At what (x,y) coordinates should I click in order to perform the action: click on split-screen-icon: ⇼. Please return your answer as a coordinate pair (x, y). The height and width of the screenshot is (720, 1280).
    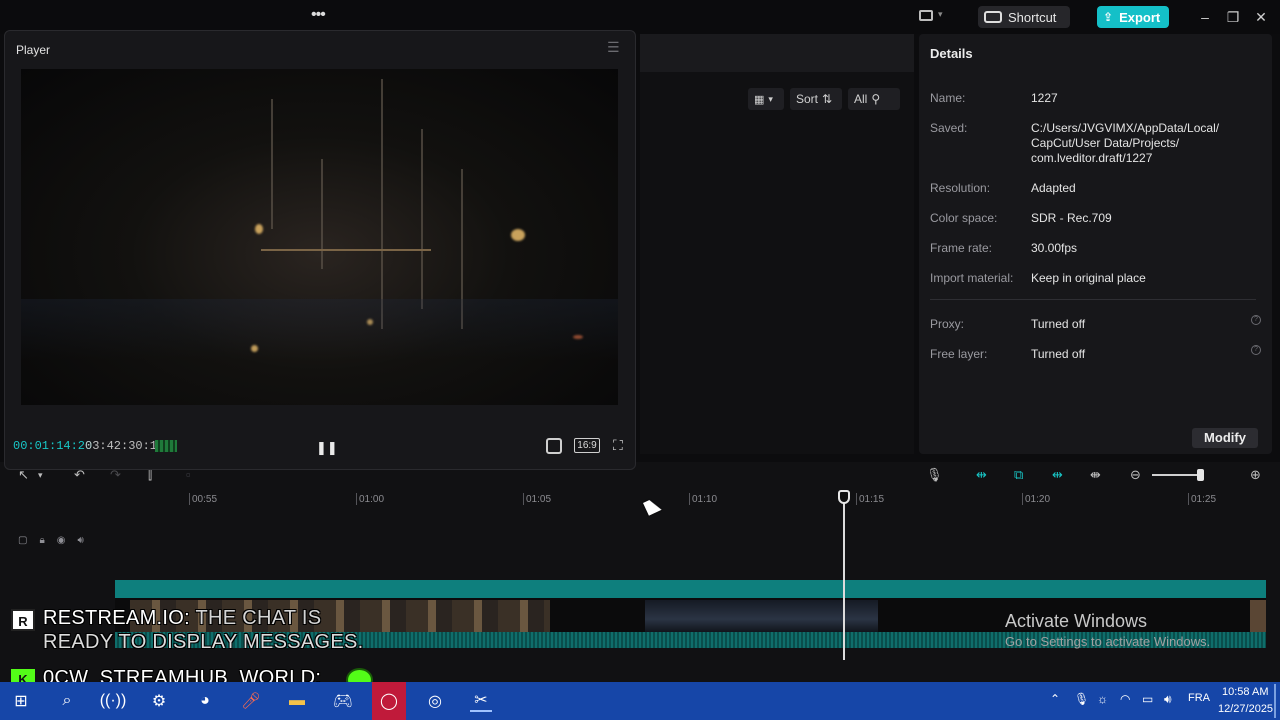
    Looking at the image, I should click on (1095, 475).